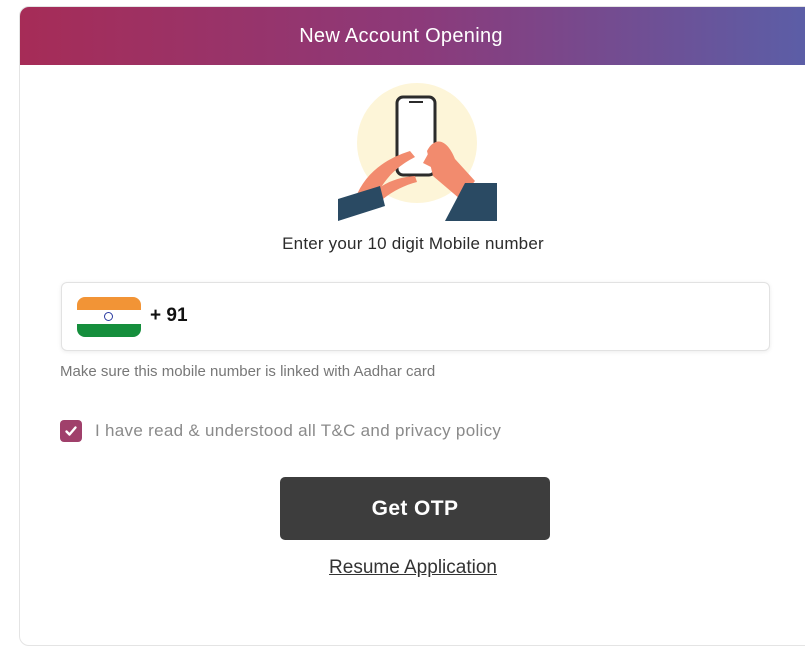 The height and width of the screenshot is (646, 805). What do you see at coordinates (109, 317) in the screenshot?
I see `india-flag-icon` at bounding box center [109, 317].